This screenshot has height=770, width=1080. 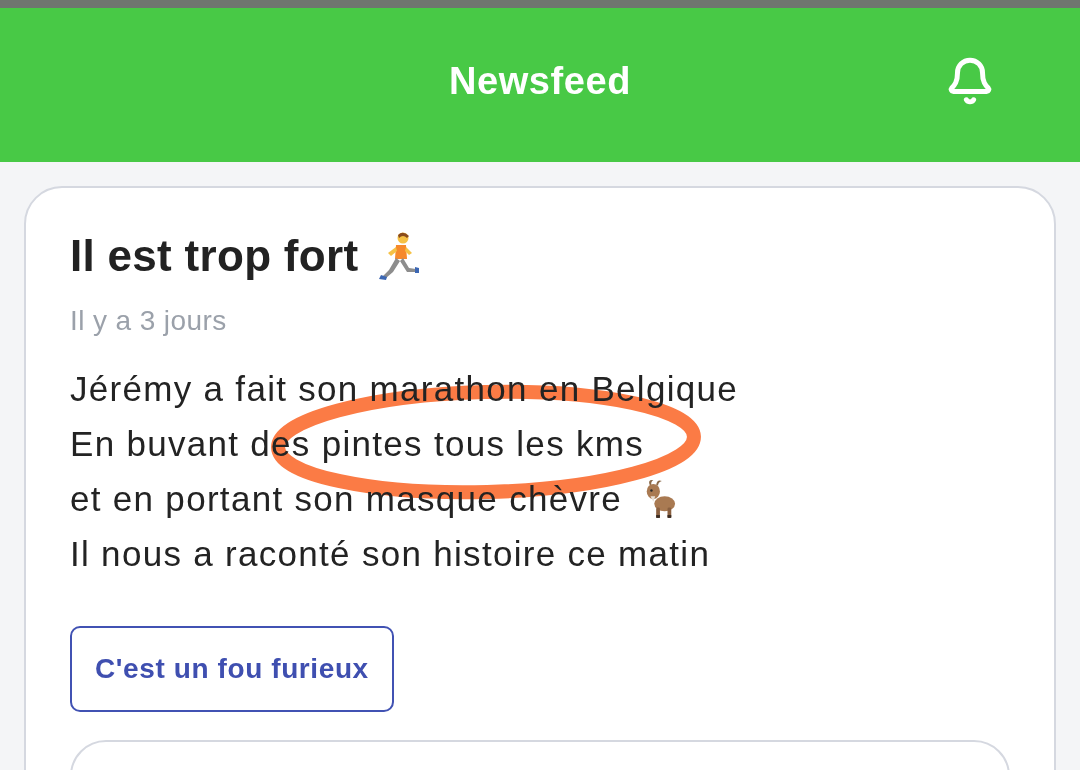 I want to click on post-title: Il est trop fort, so click(x=214, y=256).